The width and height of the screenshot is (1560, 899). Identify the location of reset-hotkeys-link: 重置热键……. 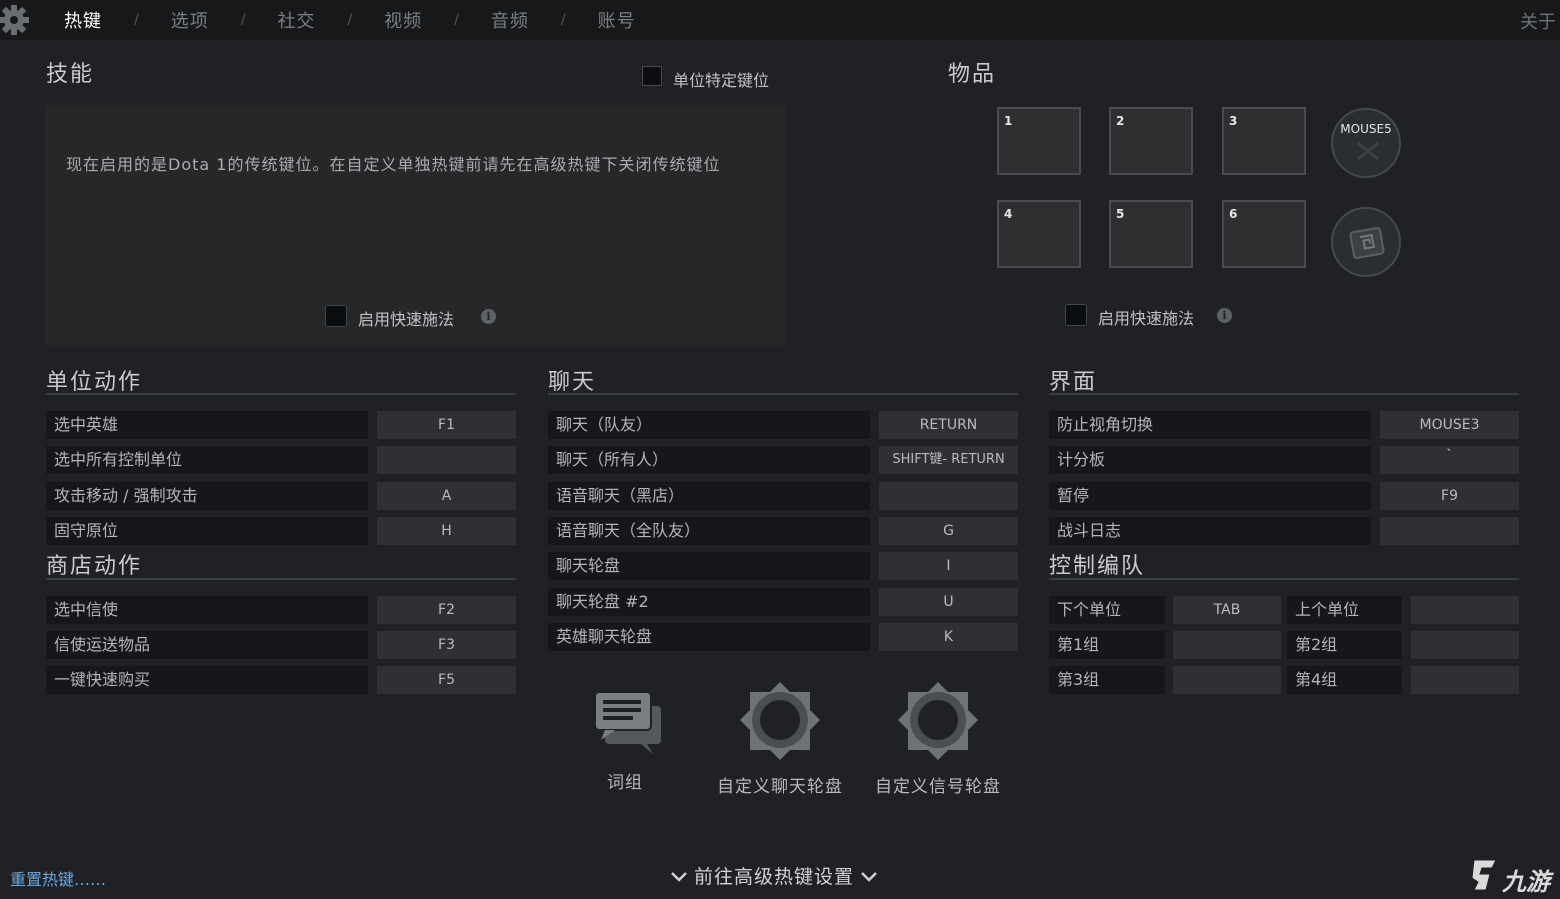
(58, 878).